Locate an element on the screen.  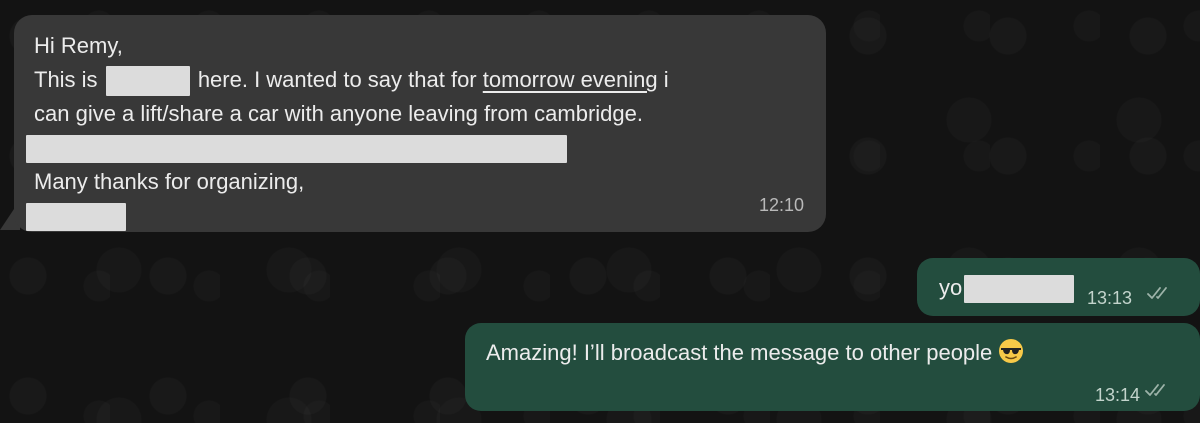
message-timestamp: 13:14 is located at coordinates (1118, 395).